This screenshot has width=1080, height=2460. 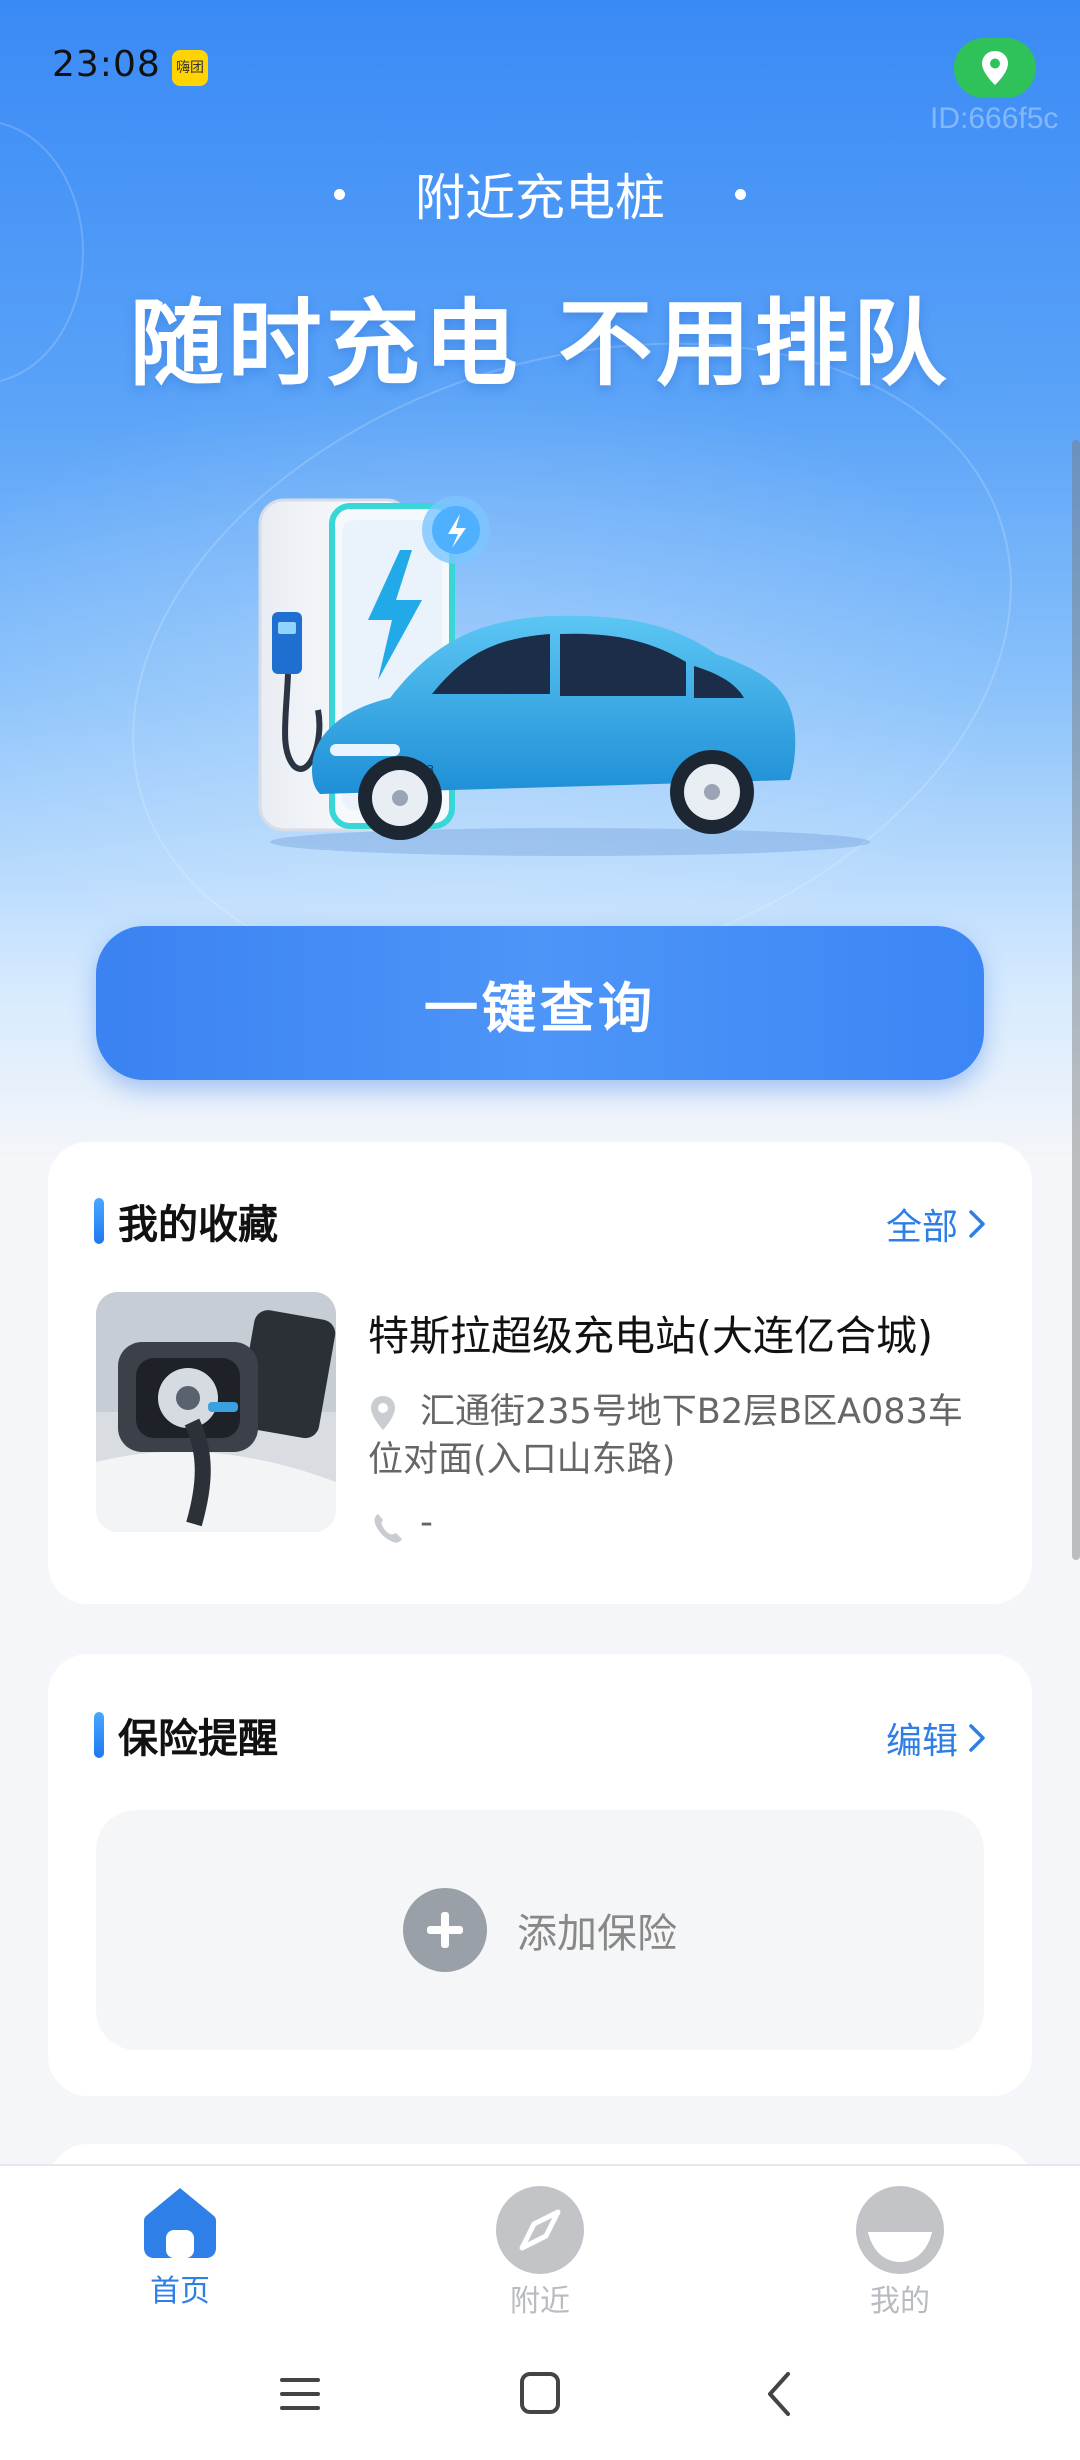 I want to click on add-insurance-button: 添加保险, so click(x=540, y=1930).